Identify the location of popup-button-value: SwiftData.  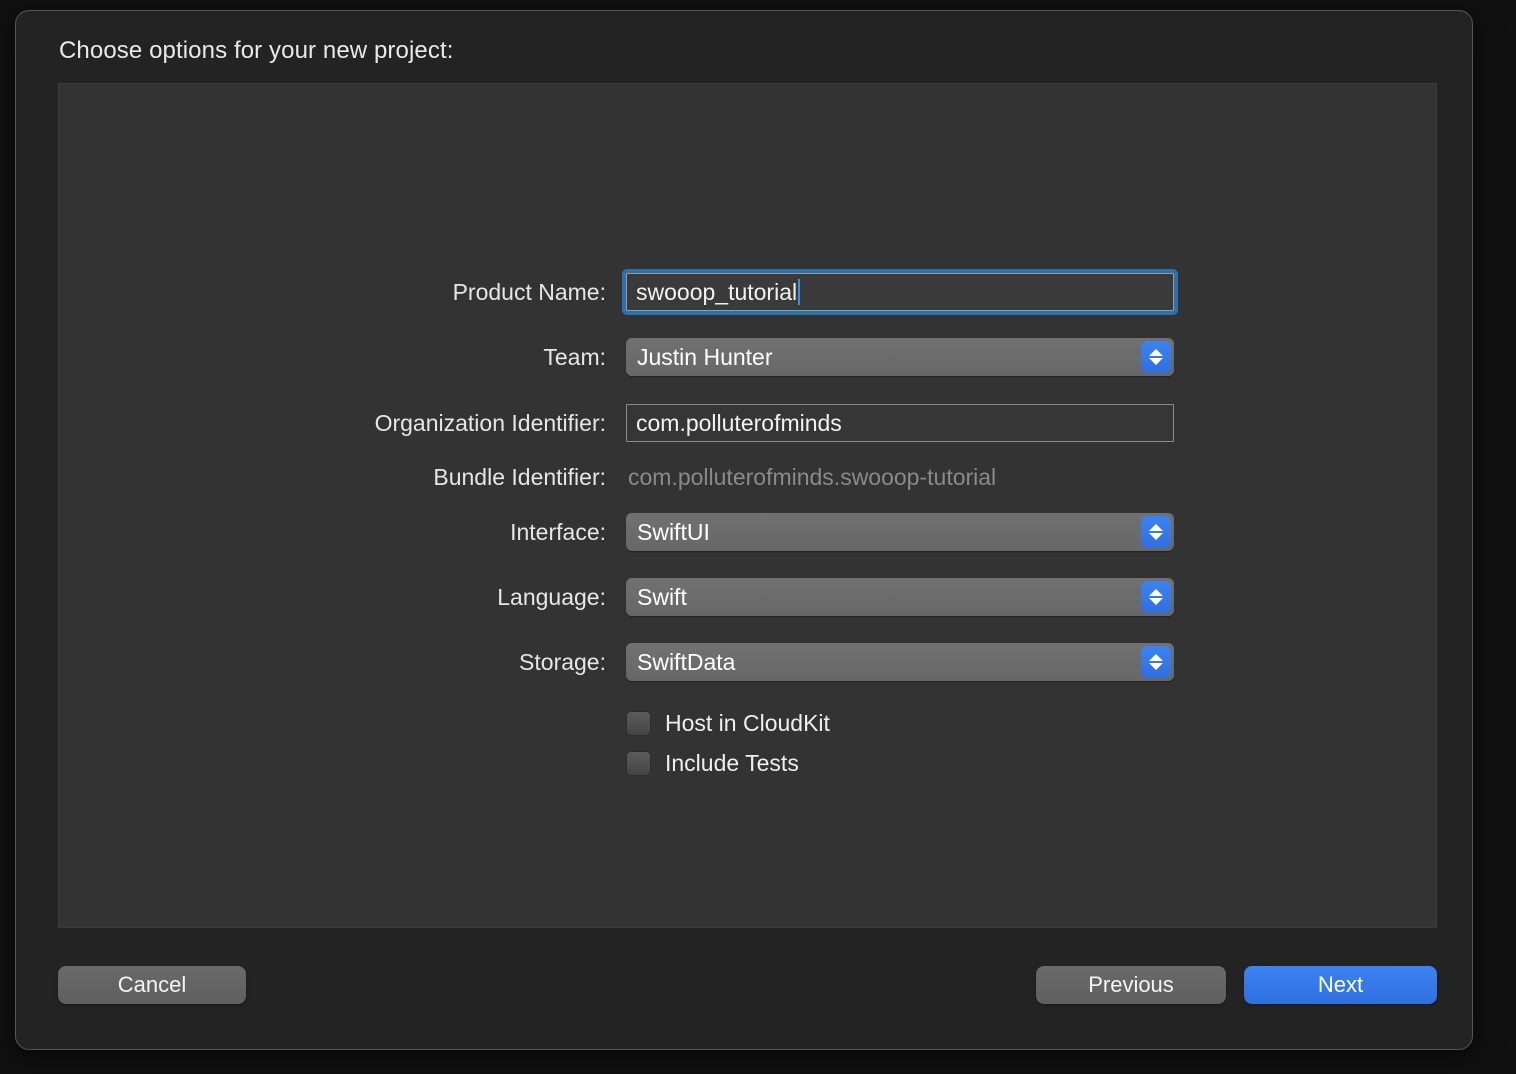
(686, 661).